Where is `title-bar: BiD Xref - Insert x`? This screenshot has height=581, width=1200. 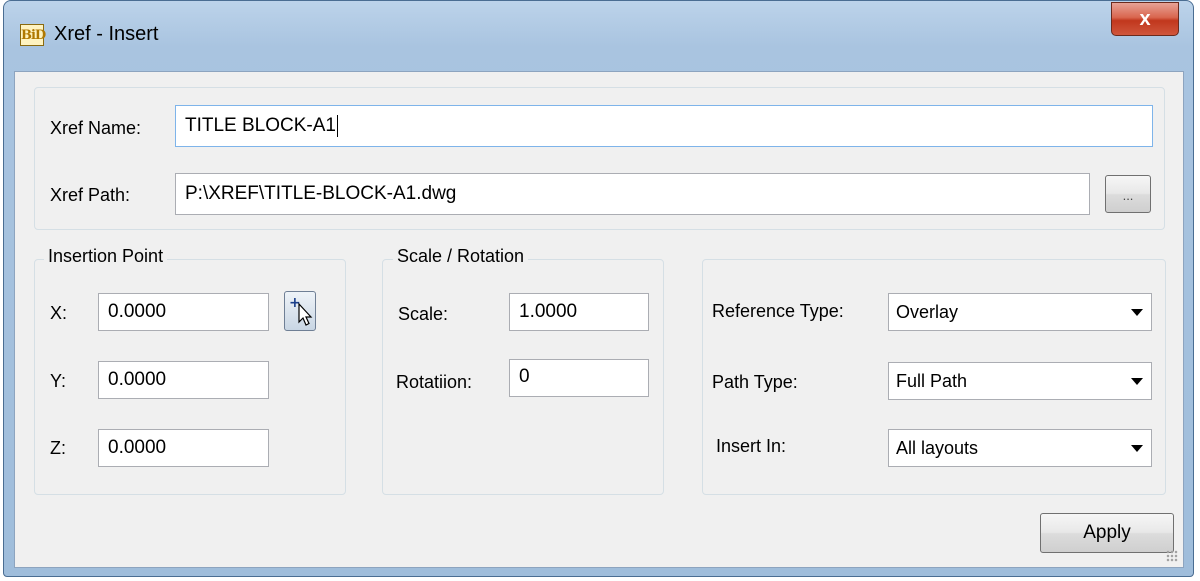
title-bar: BiD Xref - Insert x is located at coordinates (598, 36).